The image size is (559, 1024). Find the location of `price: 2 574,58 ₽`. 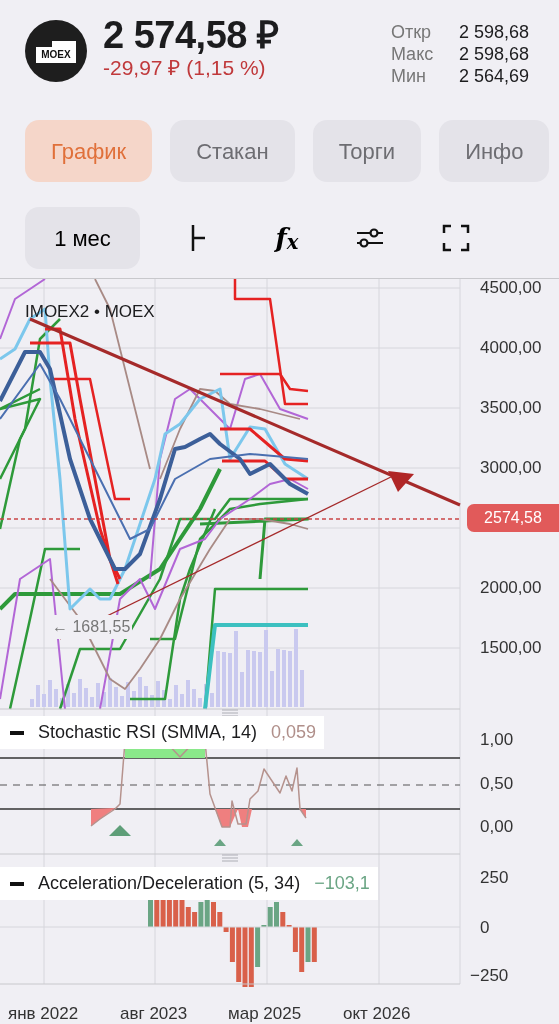

price: 2 574,58 ₽ is located at coordinates (191, 36).